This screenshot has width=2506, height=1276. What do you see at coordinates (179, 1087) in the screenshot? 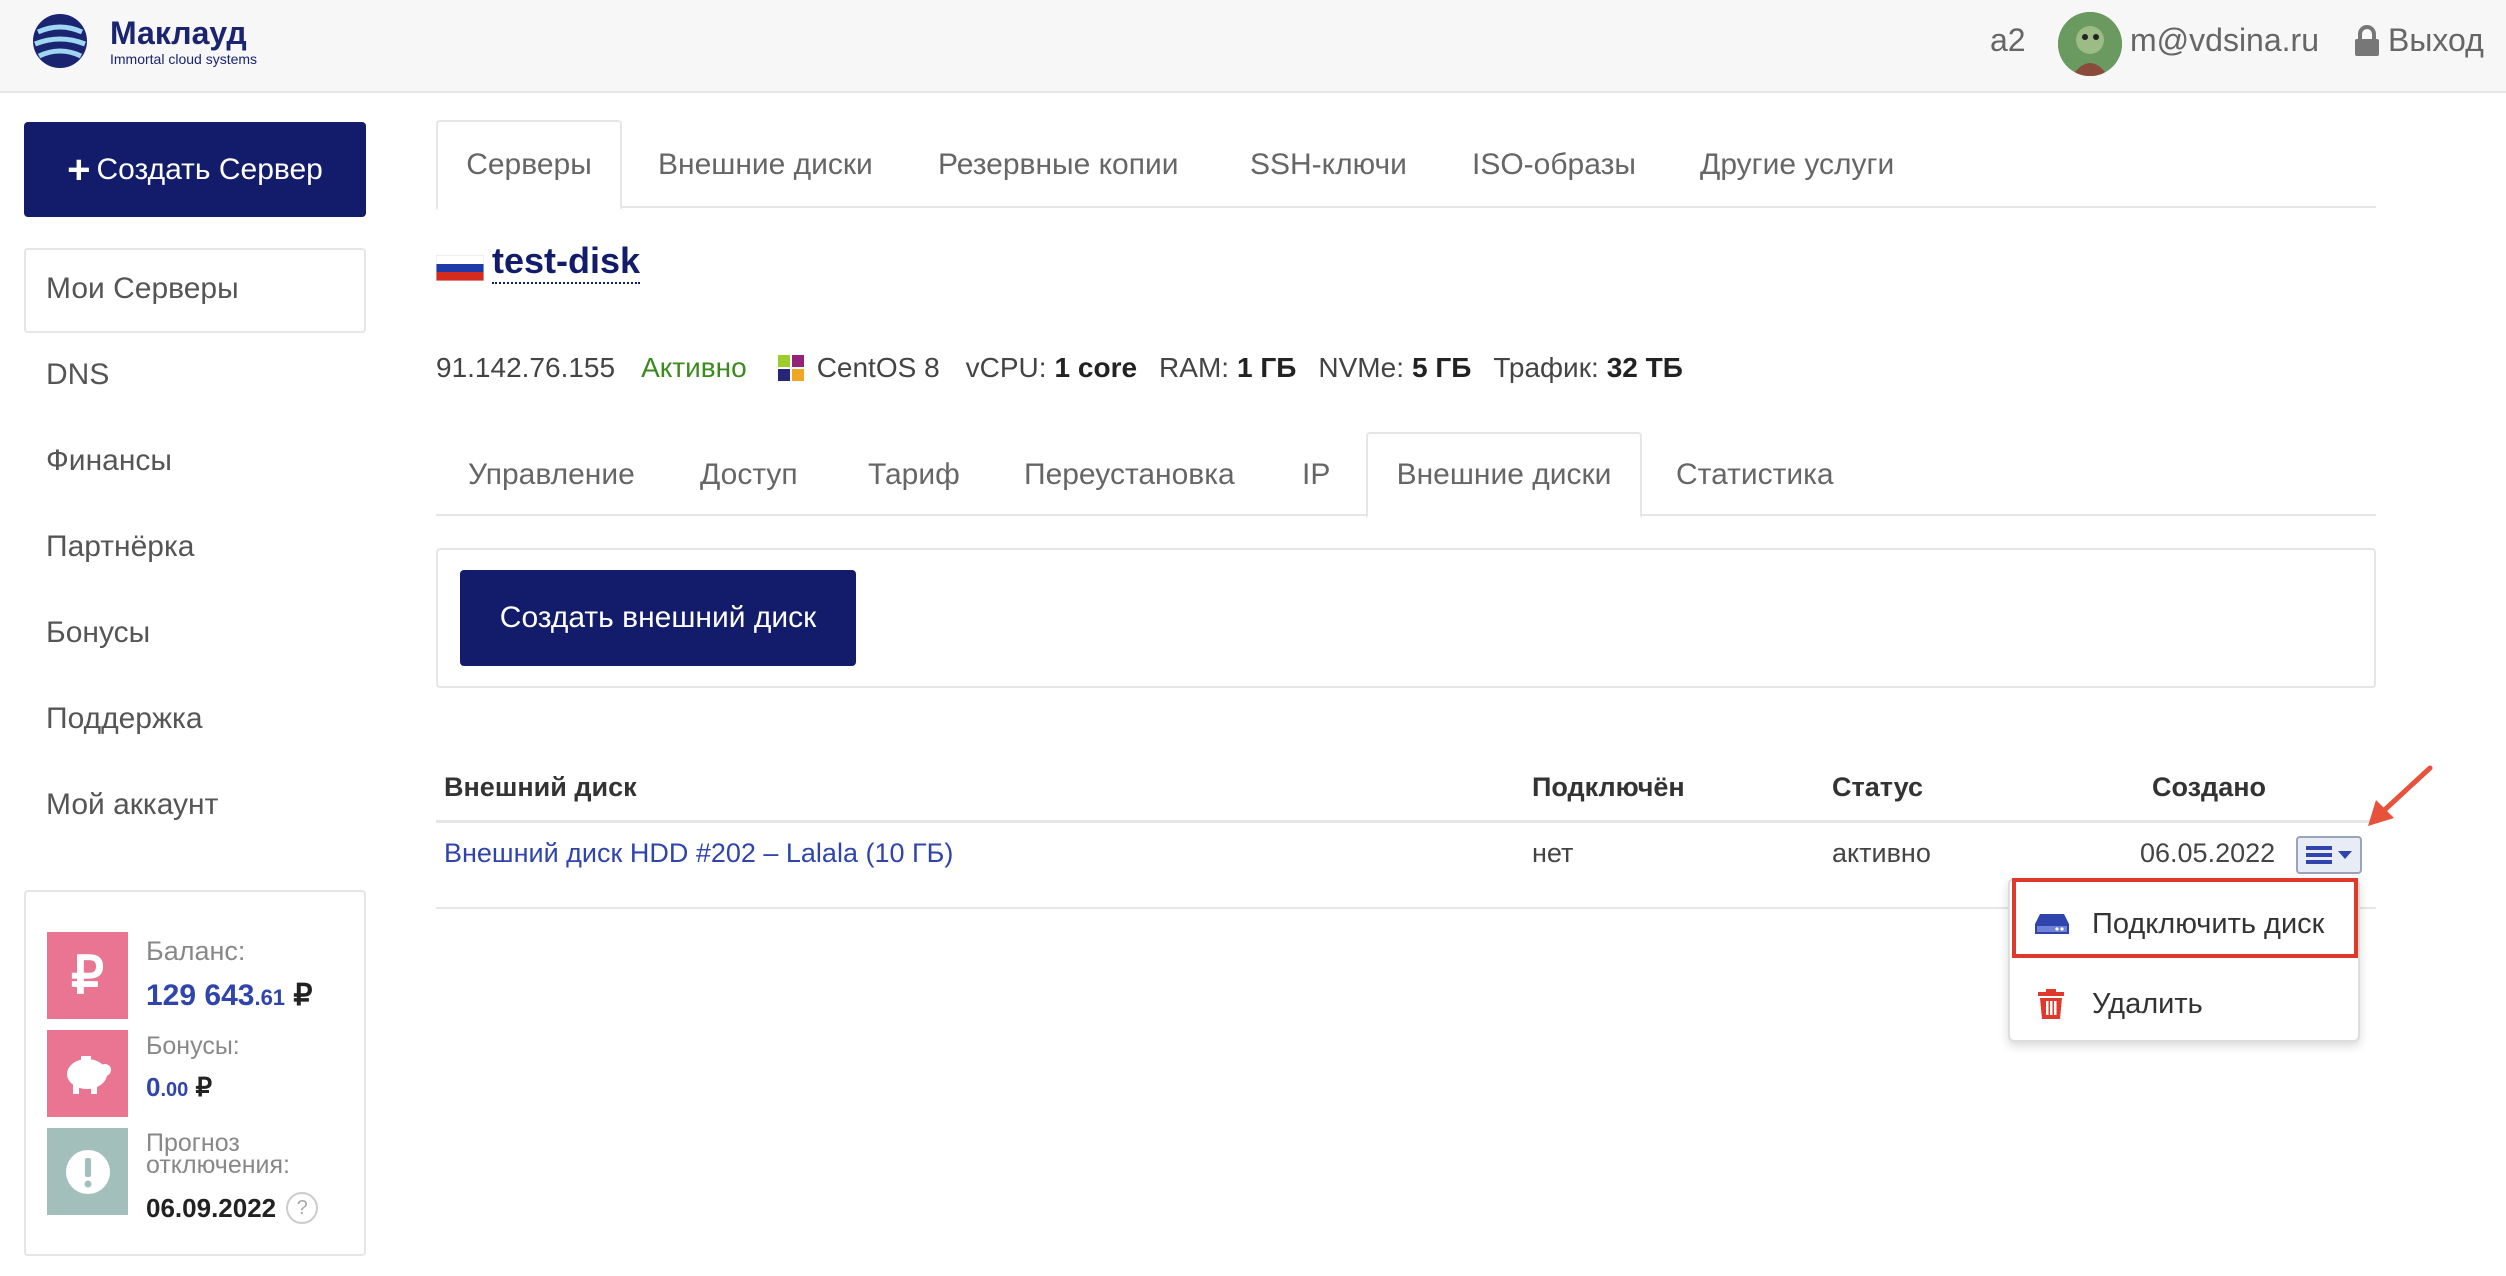
I see `bonus-value: 0.00 ₽` at bounding box center [179, 1087].